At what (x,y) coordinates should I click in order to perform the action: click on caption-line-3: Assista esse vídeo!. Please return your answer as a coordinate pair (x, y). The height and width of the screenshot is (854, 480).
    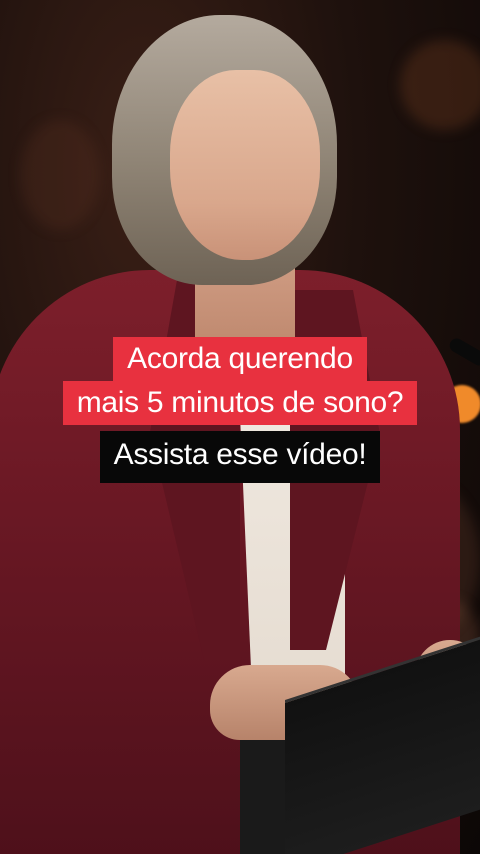
    Looking at the image, I should click on (240, 457).